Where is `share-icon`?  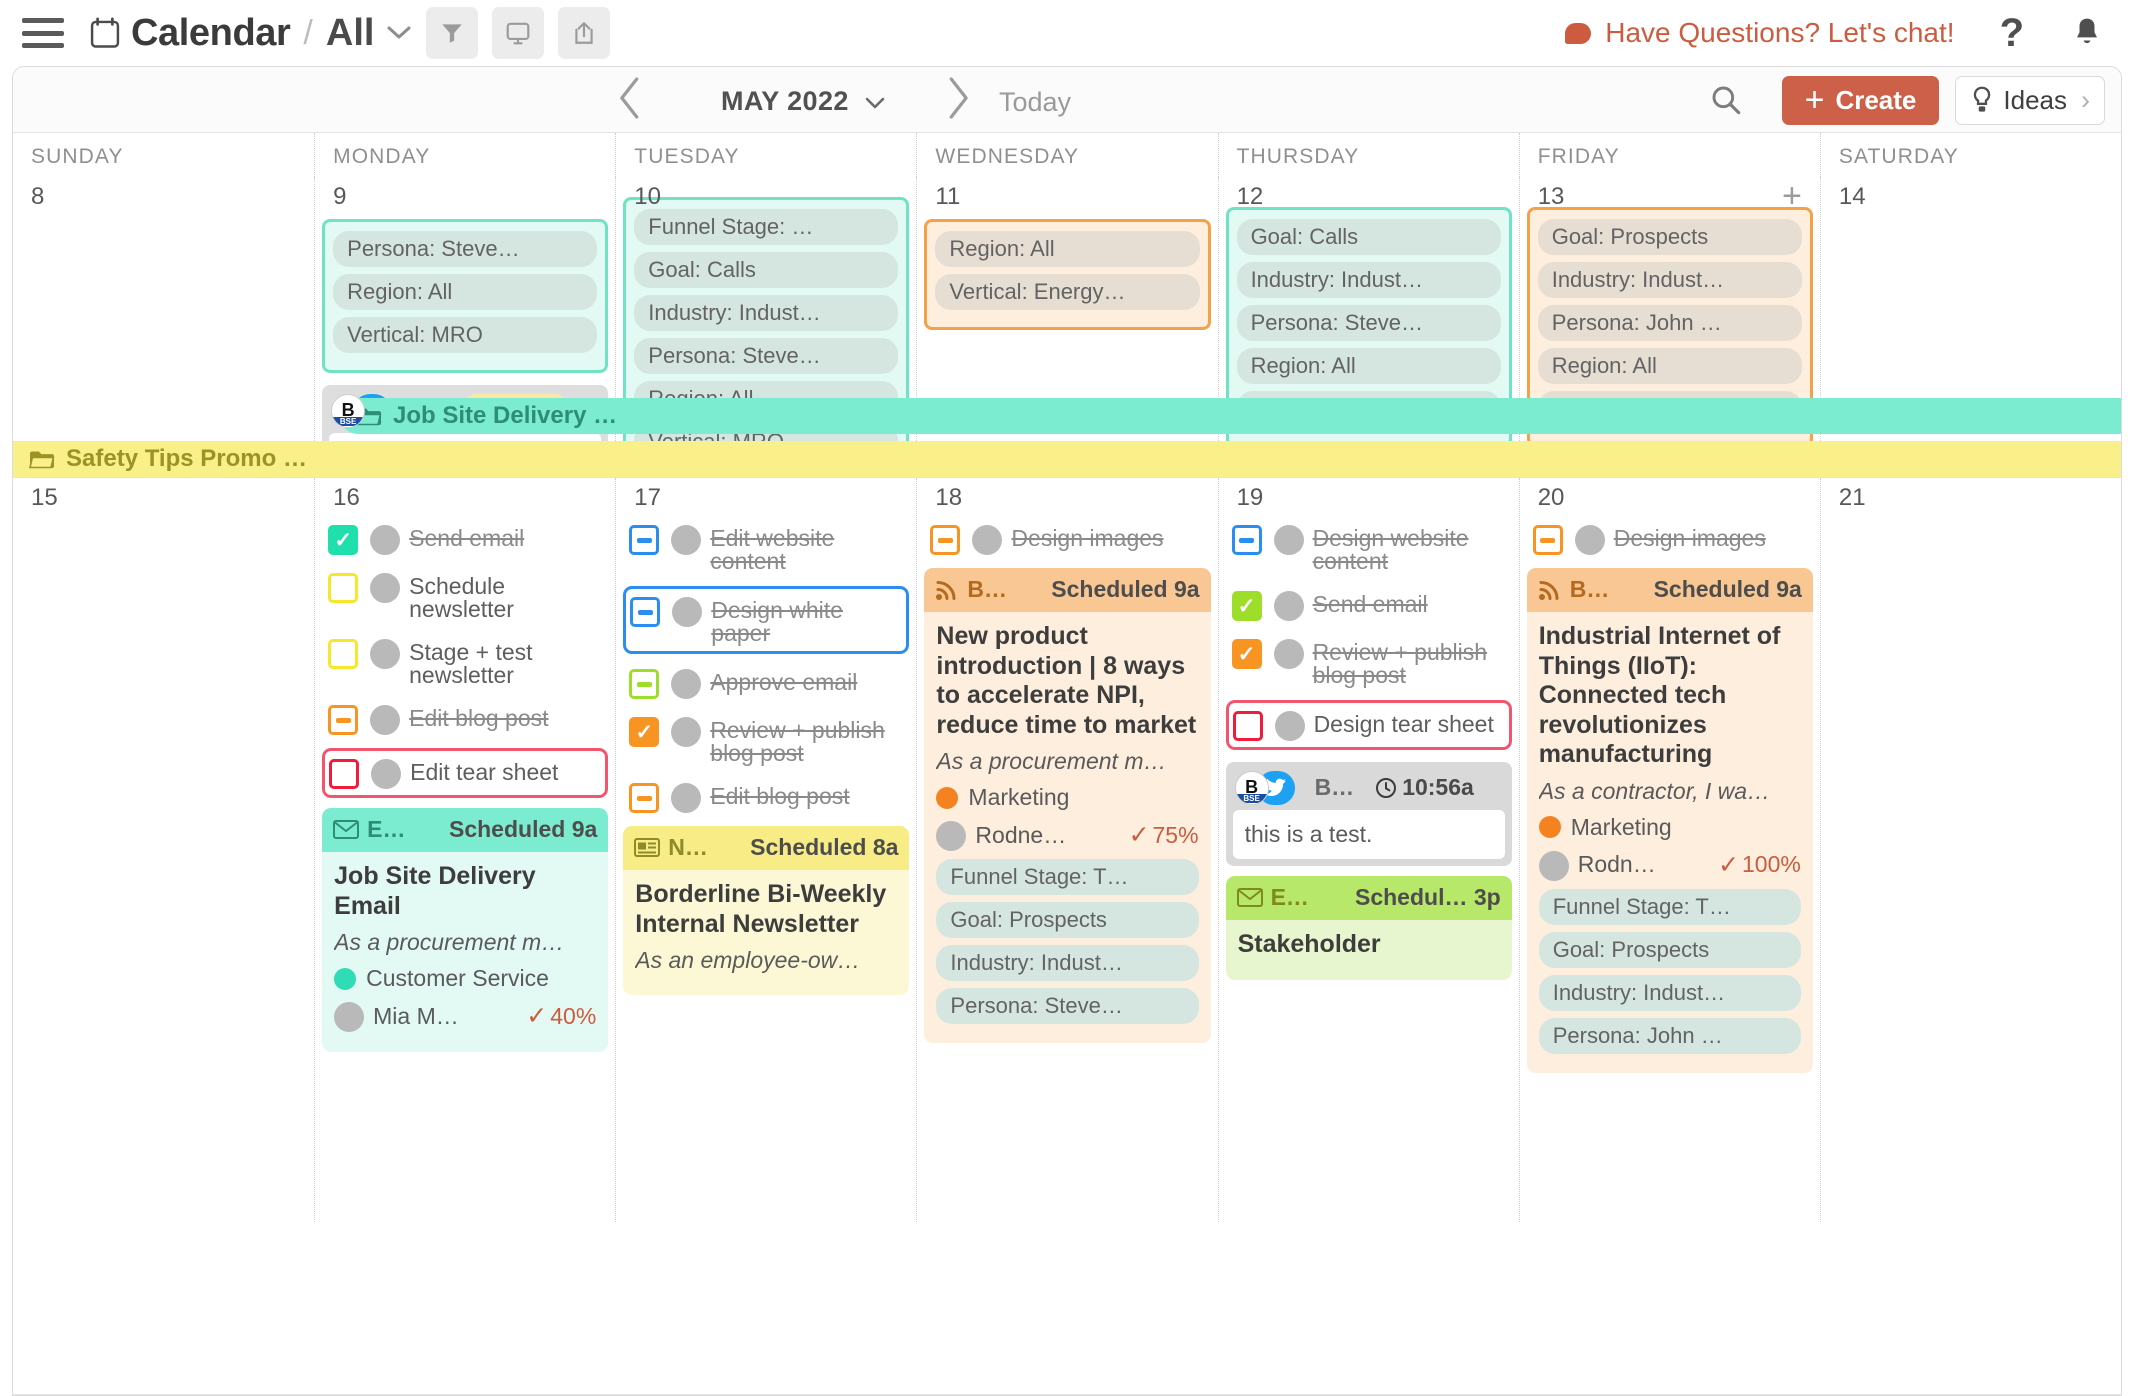
share-icon is located at coordinates (584, 33).